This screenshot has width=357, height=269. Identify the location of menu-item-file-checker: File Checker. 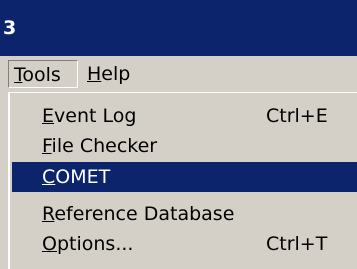
(184, 146).